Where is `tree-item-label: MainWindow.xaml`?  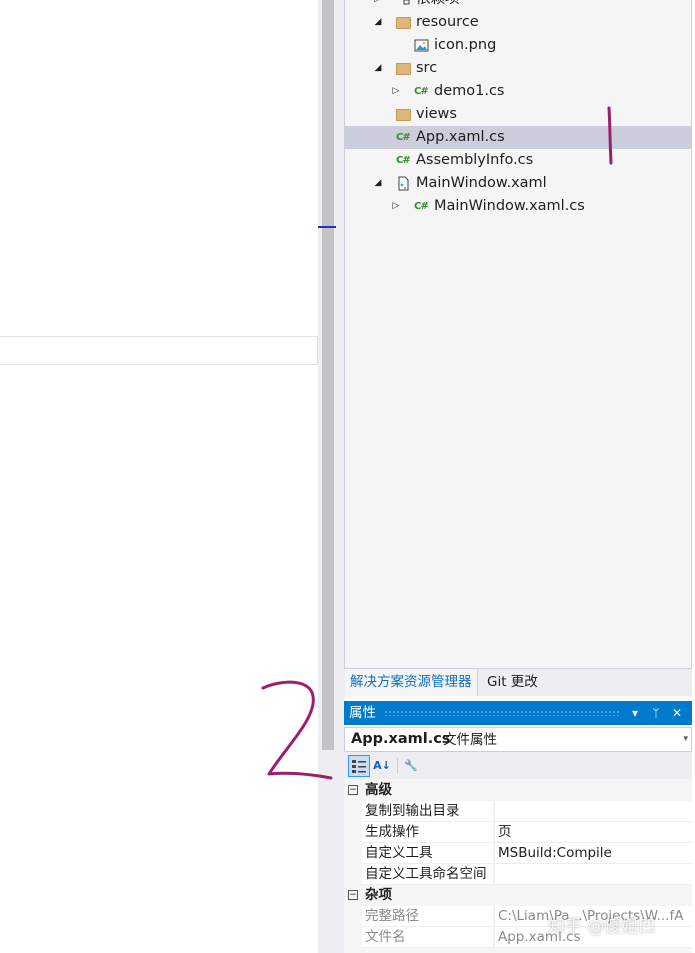 tree-item-label: MainWindow.xaml is located at coordinates (481, 183).